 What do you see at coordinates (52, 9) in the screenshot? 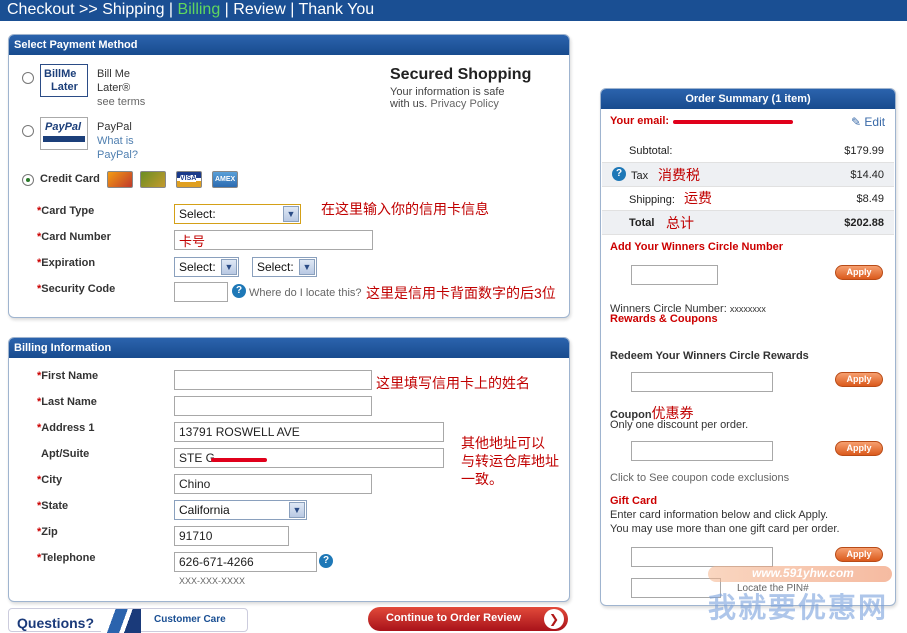
I see `breadcrumb-checkout: Checkout >>` at bounding box center [52, 9].